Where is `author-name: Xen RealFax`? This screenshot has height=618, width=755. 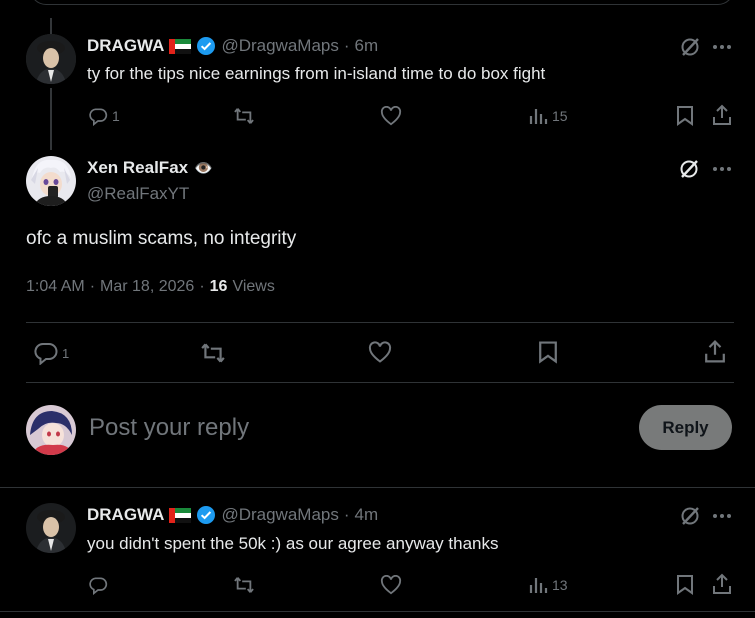 author-name: Xen RealFax is located at coordinates (137, 168).